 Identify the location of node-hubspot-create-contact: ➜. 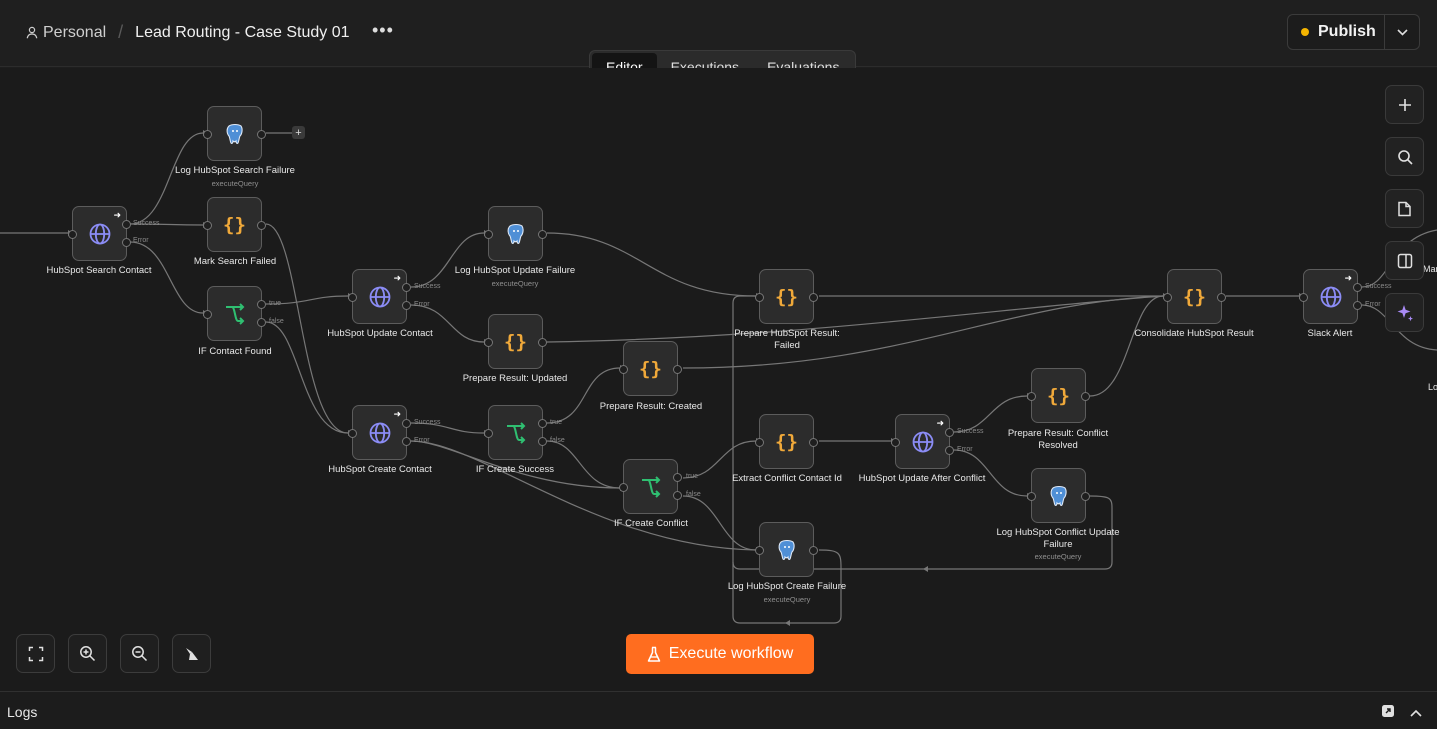
(379, 432).